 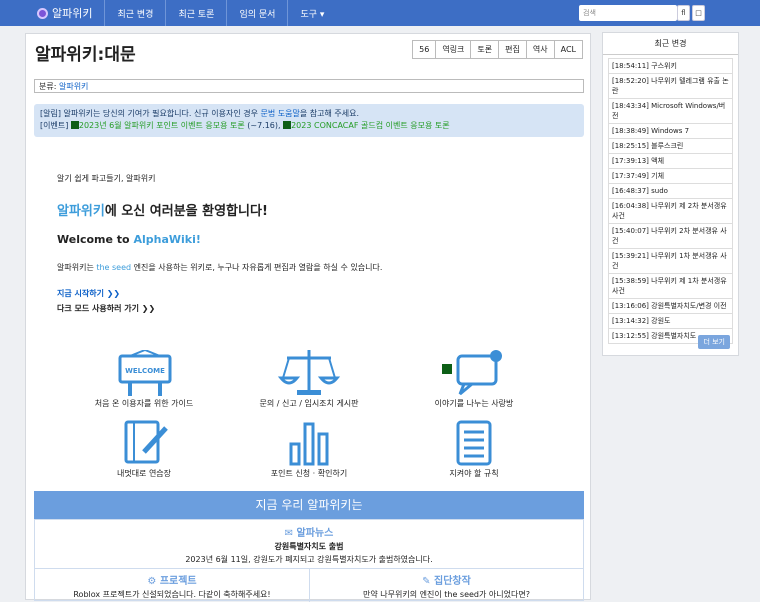 I want to click on feature-label: 내멋대로 연습장, so click(x=144, y=473).